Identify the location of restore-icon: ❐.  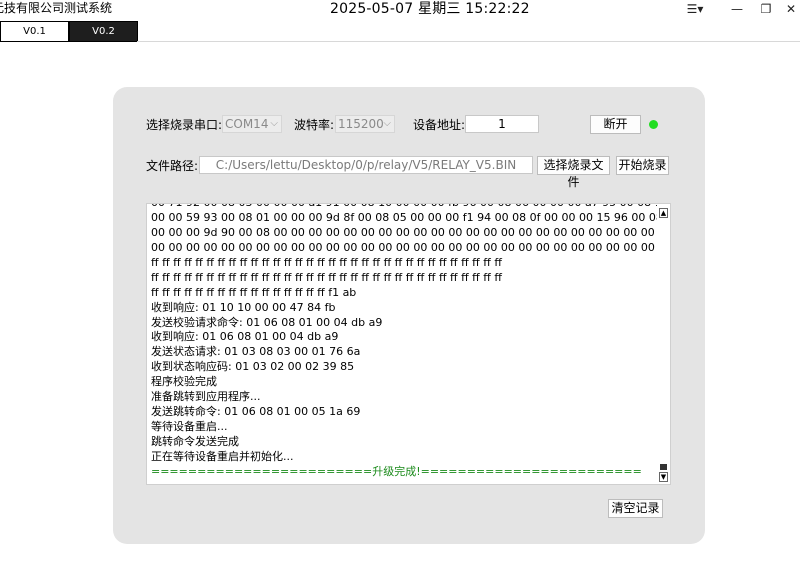
(766, 9).